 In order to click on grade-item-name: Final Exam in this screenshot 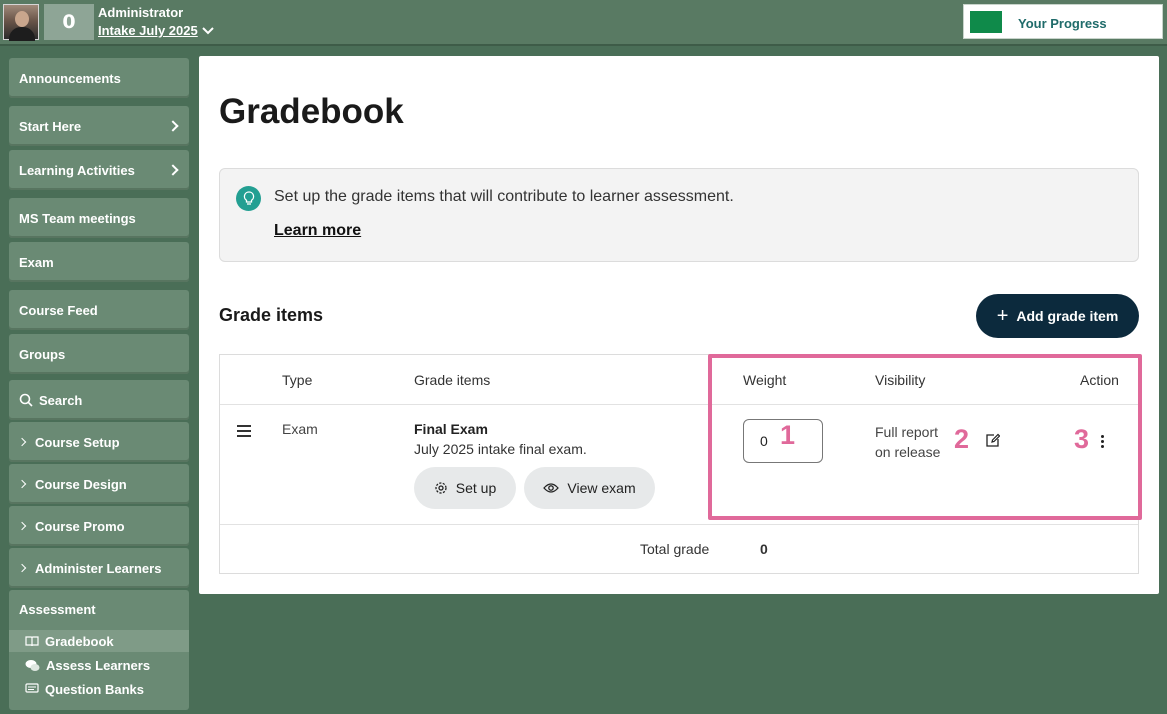, I will do `click(451, 429)`.